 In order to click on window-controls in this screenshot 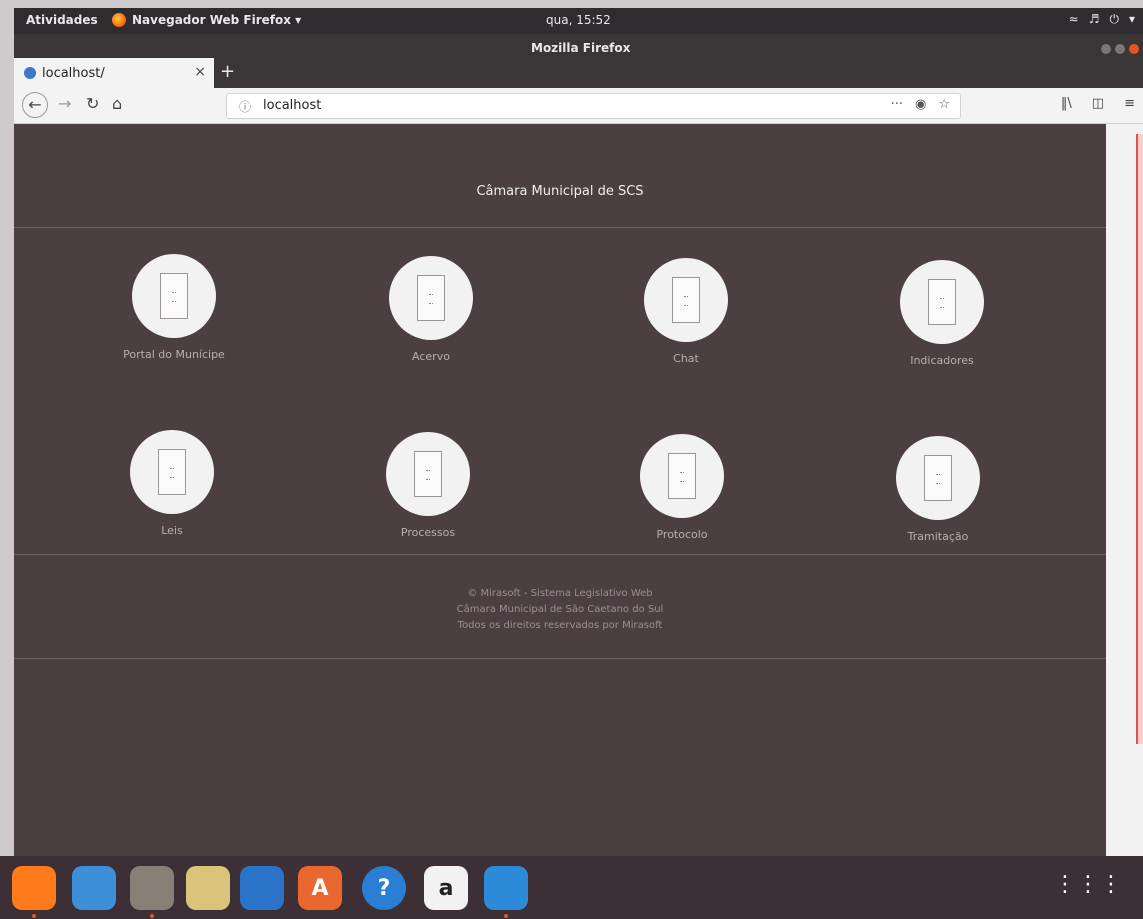, I will do `click(1120, 49)`.